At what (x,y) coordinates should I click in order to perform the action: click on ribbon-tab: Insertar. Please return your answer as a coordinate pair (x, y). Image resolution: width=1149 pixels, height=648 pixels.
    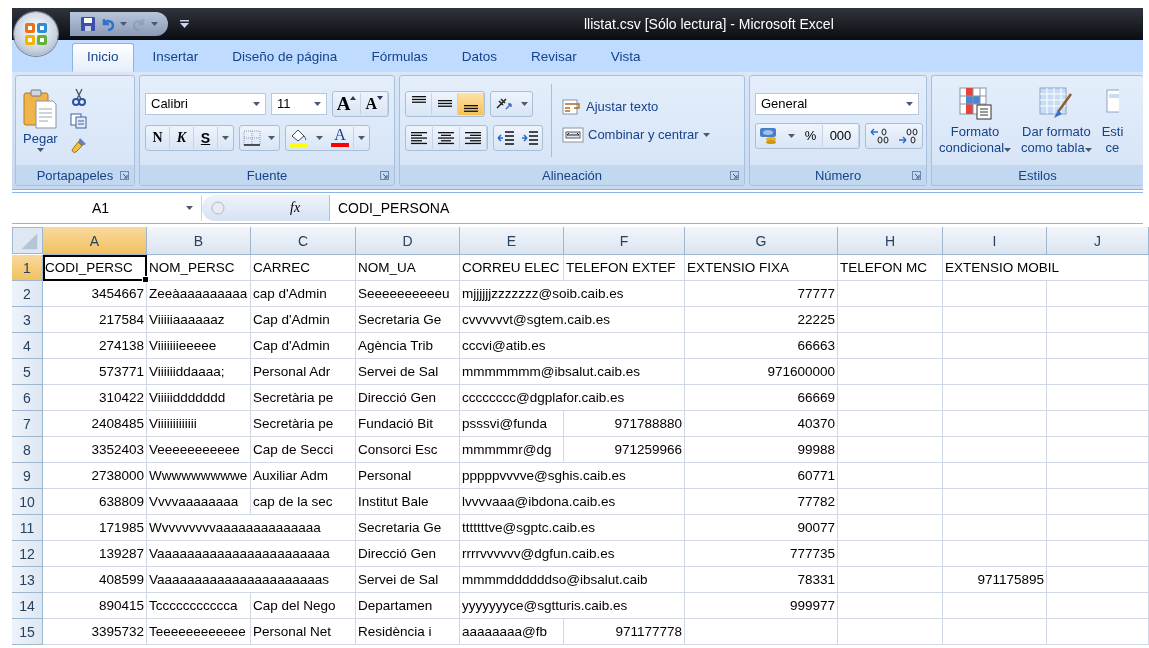
    Looking at the image, I should click on (175, 57).